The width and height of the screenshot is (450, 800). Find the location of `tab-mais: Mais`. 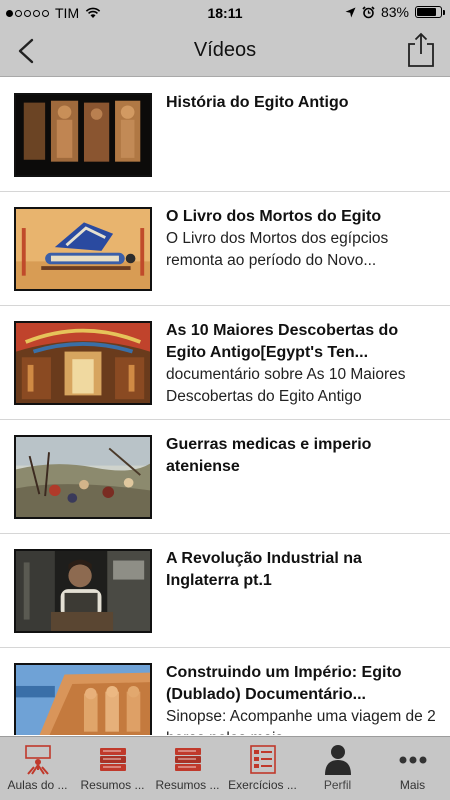

tab-mais: Mais is located at coordinates (412, 768).